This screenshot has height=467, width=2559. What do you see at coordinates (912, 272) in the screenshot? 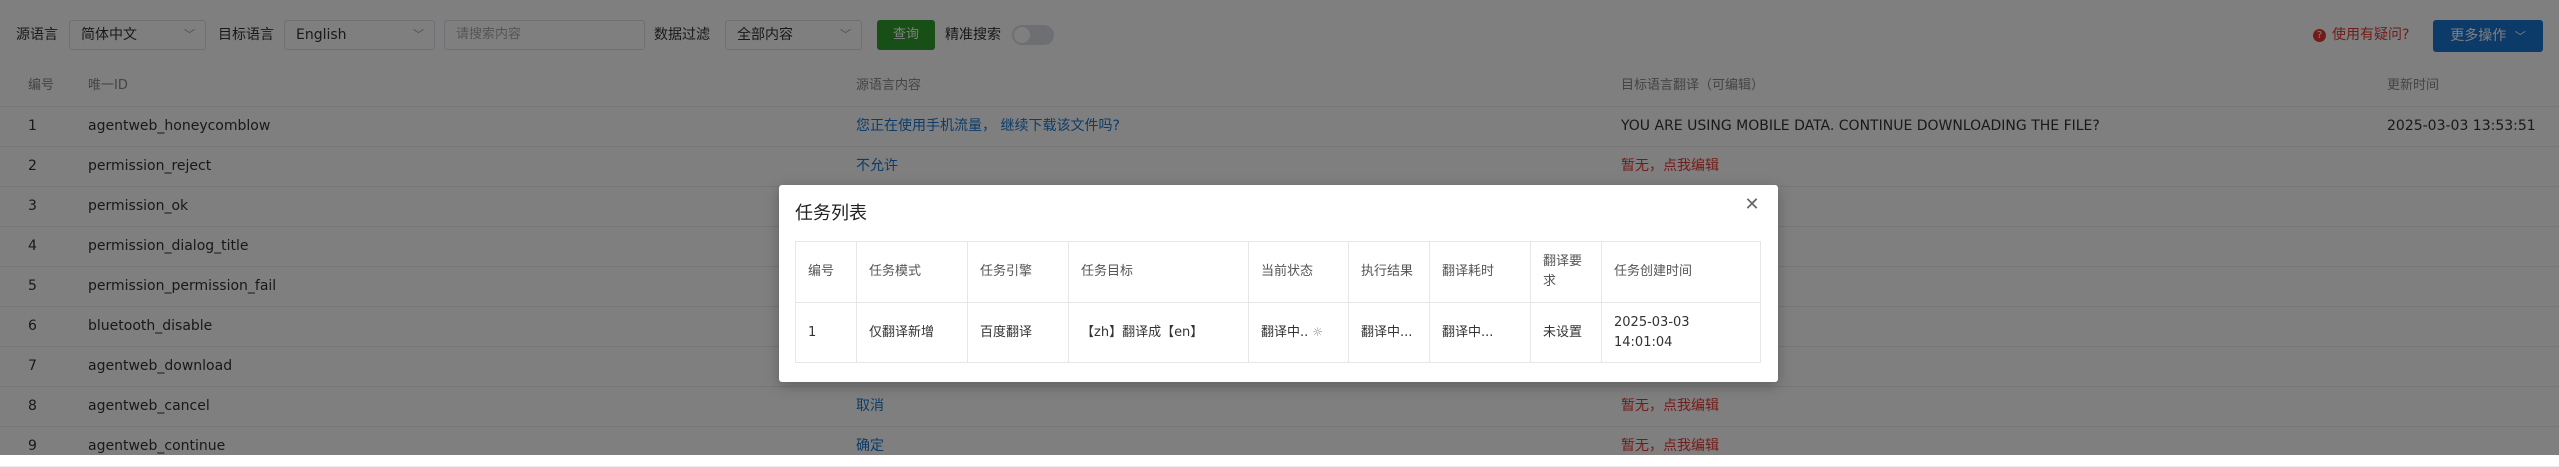
I see `th-mode: 任务模式` at bounding box center [912, 272].